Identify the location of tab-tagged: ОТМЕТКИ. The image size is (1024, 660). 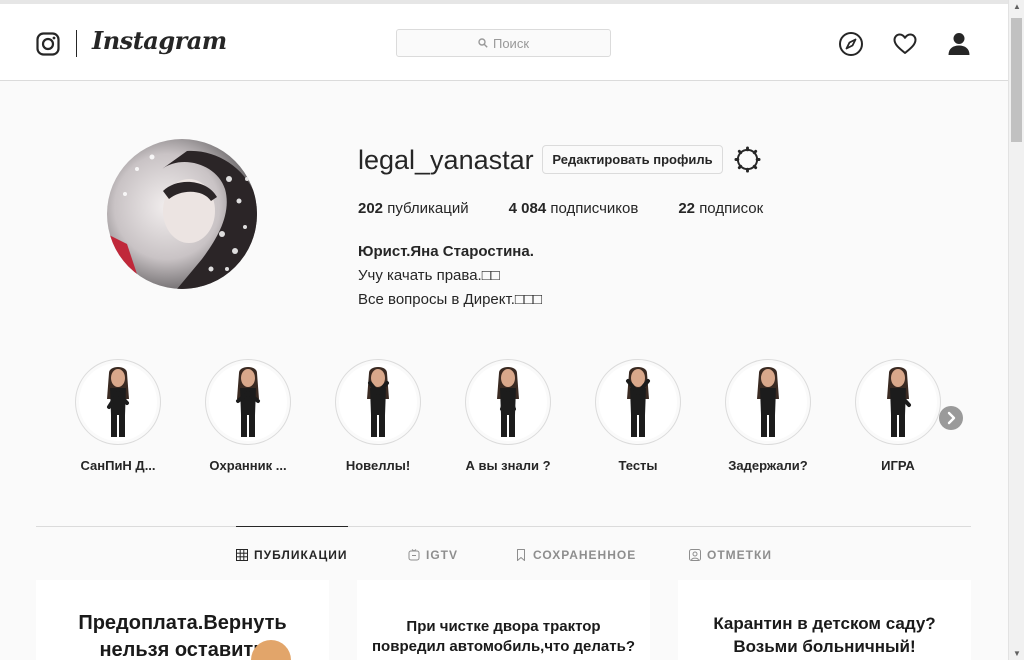
(730, 555).